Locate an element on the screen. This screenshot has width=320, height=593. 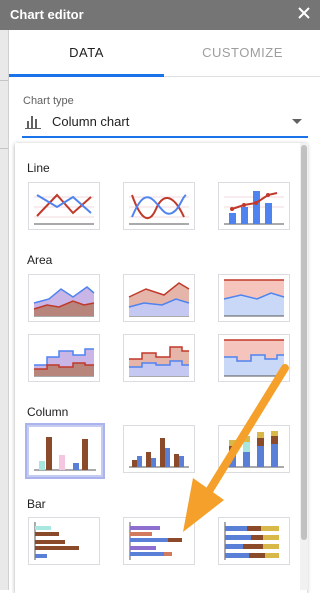
tab-customize: CUSTOMIZE is located at coordinates (242, 53).